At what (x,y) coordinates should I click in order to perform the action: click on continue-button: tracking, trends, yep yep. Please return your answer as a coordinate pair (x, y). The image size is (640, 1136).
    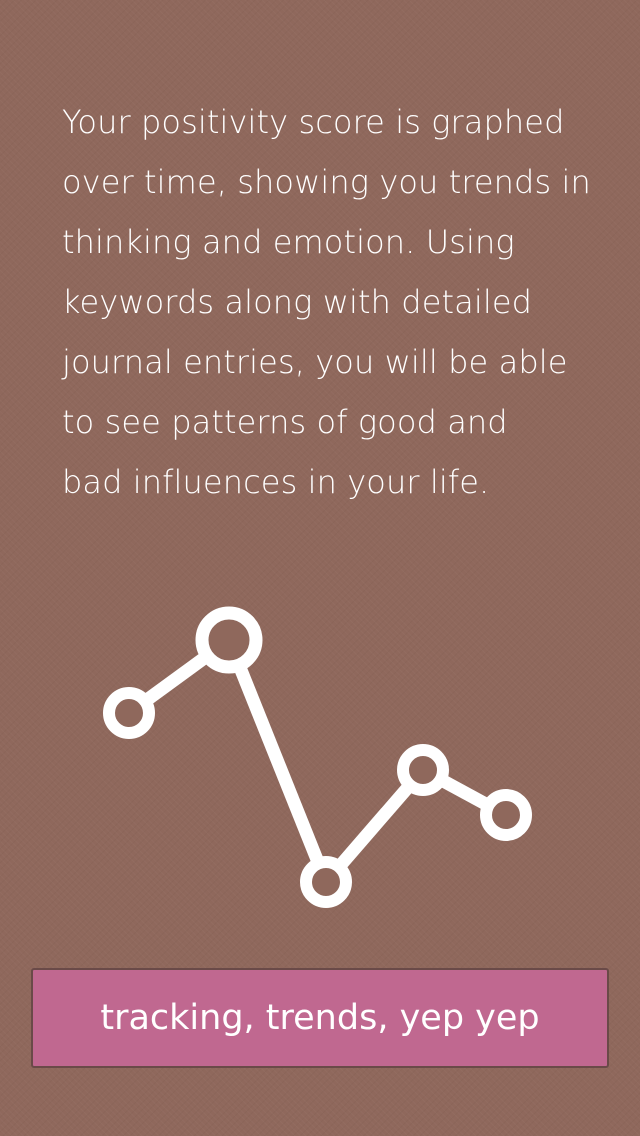
    Looking at the image, I should click on (320, 1018).